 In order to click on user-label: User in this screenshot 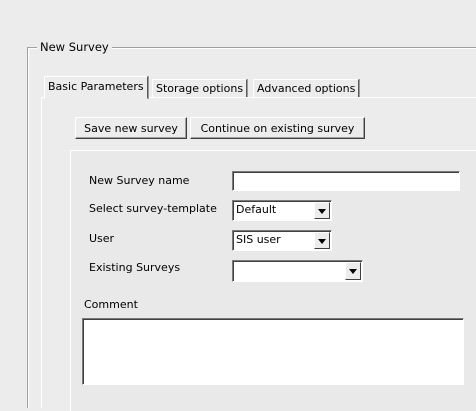, I will do `click(102, 238)`.